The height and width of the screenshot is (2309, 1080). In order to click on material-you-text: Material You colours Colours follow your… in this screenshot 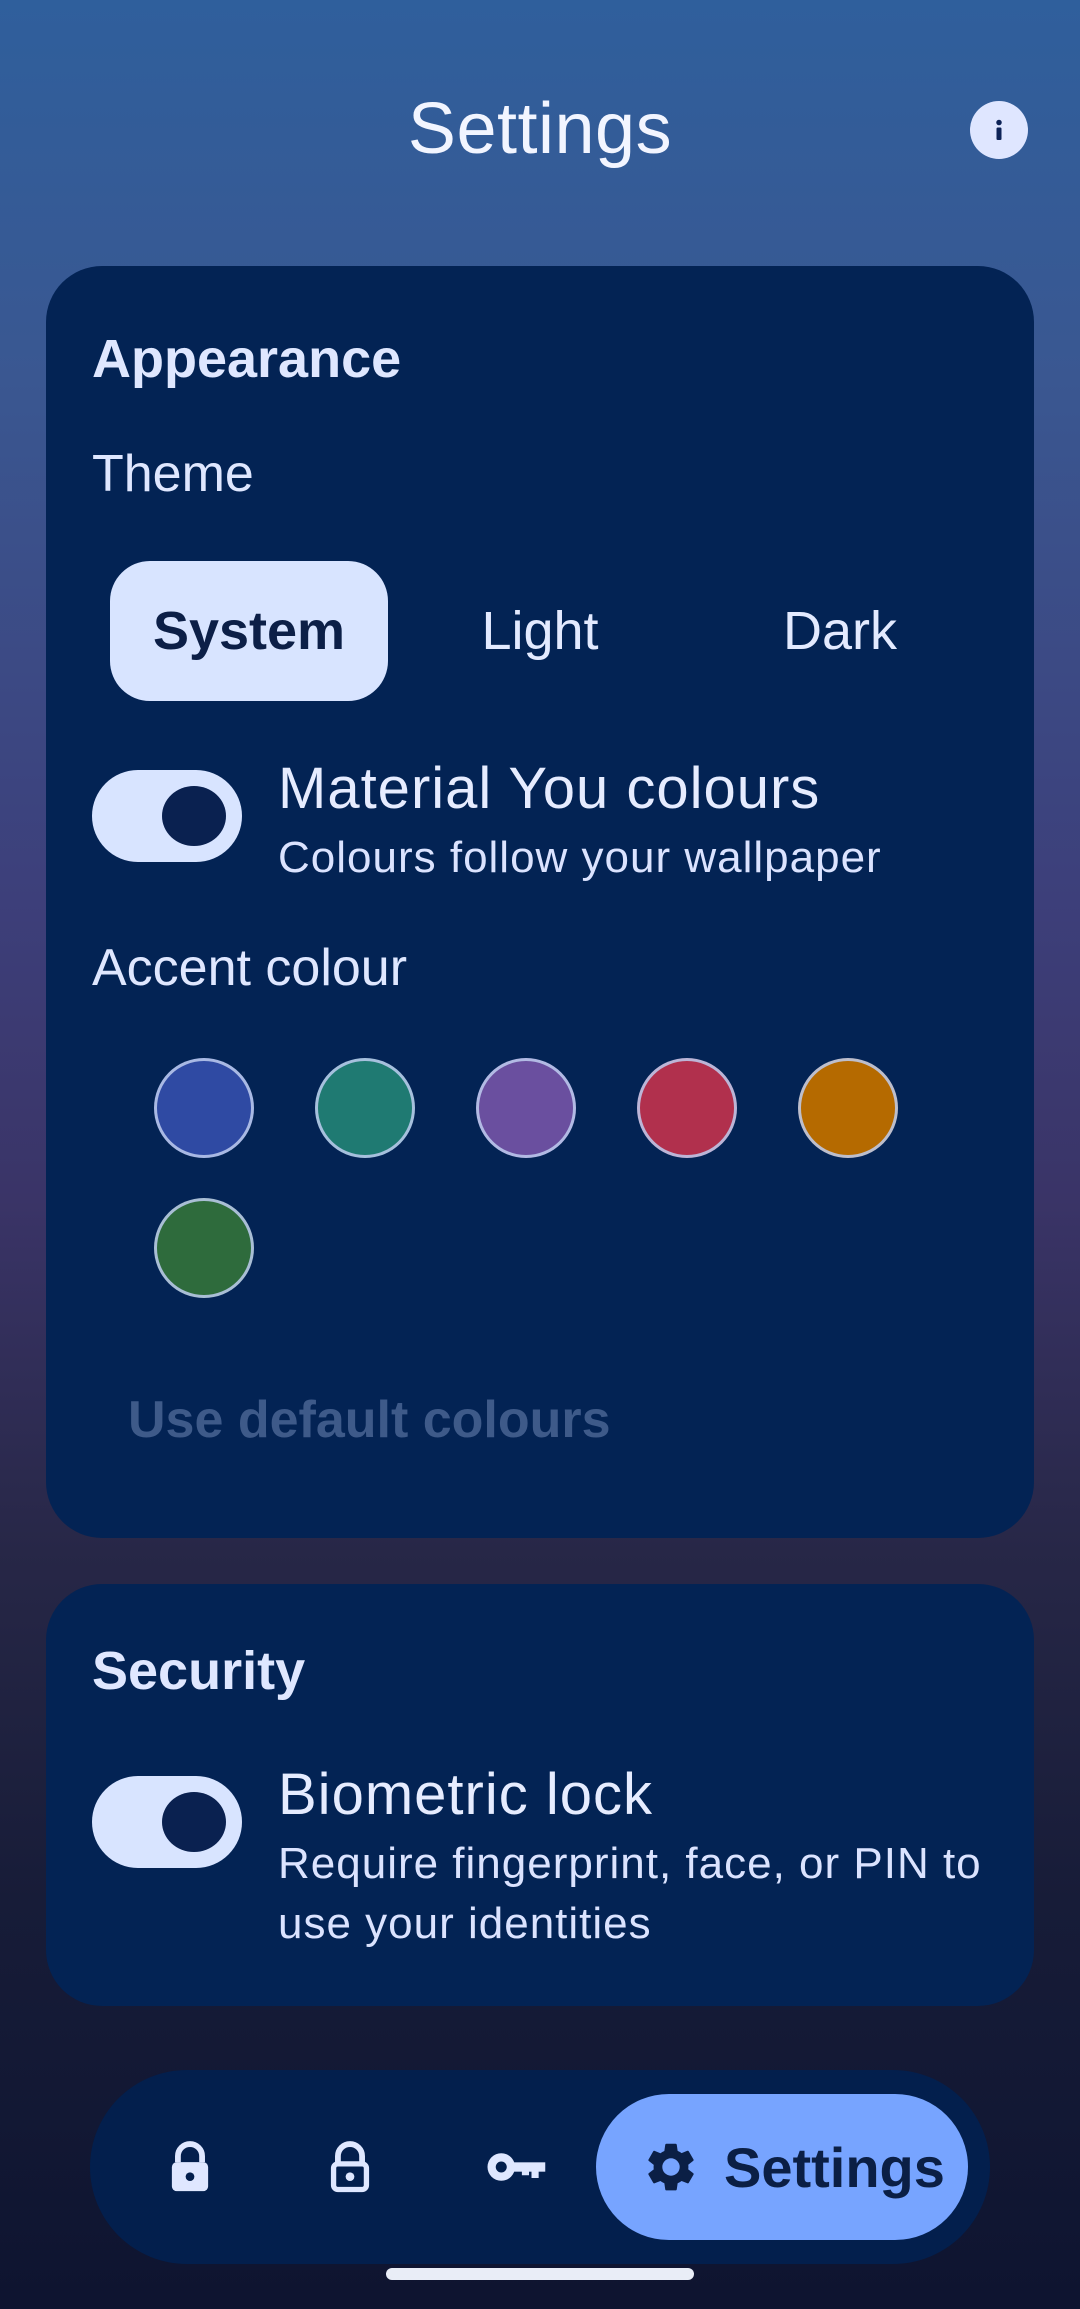, I will do `click(641, 822)`.